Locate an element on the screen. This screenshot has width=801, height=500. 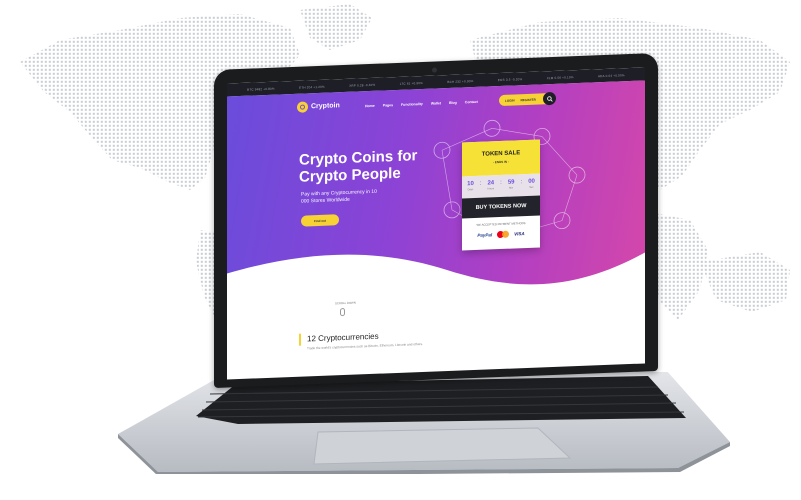
hero-cta-label: Find out is located at coordinates (320, 220).